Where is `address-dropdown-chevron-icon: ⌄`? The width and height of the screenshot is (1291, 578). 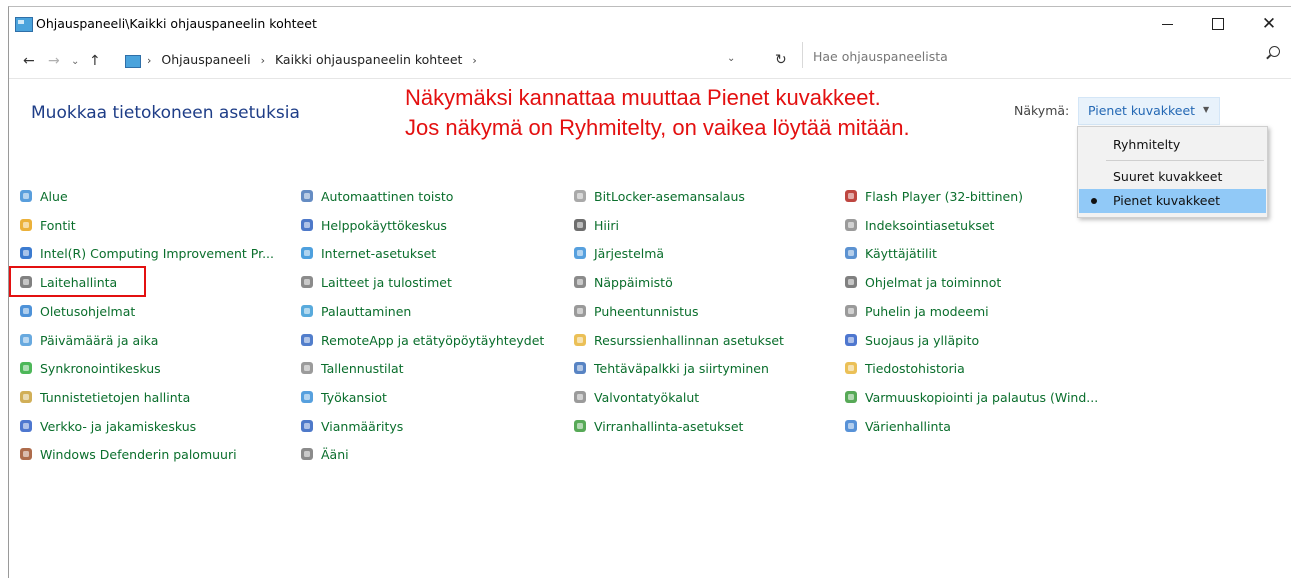
address-dropdown-chevron-icon: ⌄ is located at coordinates (731, 58).